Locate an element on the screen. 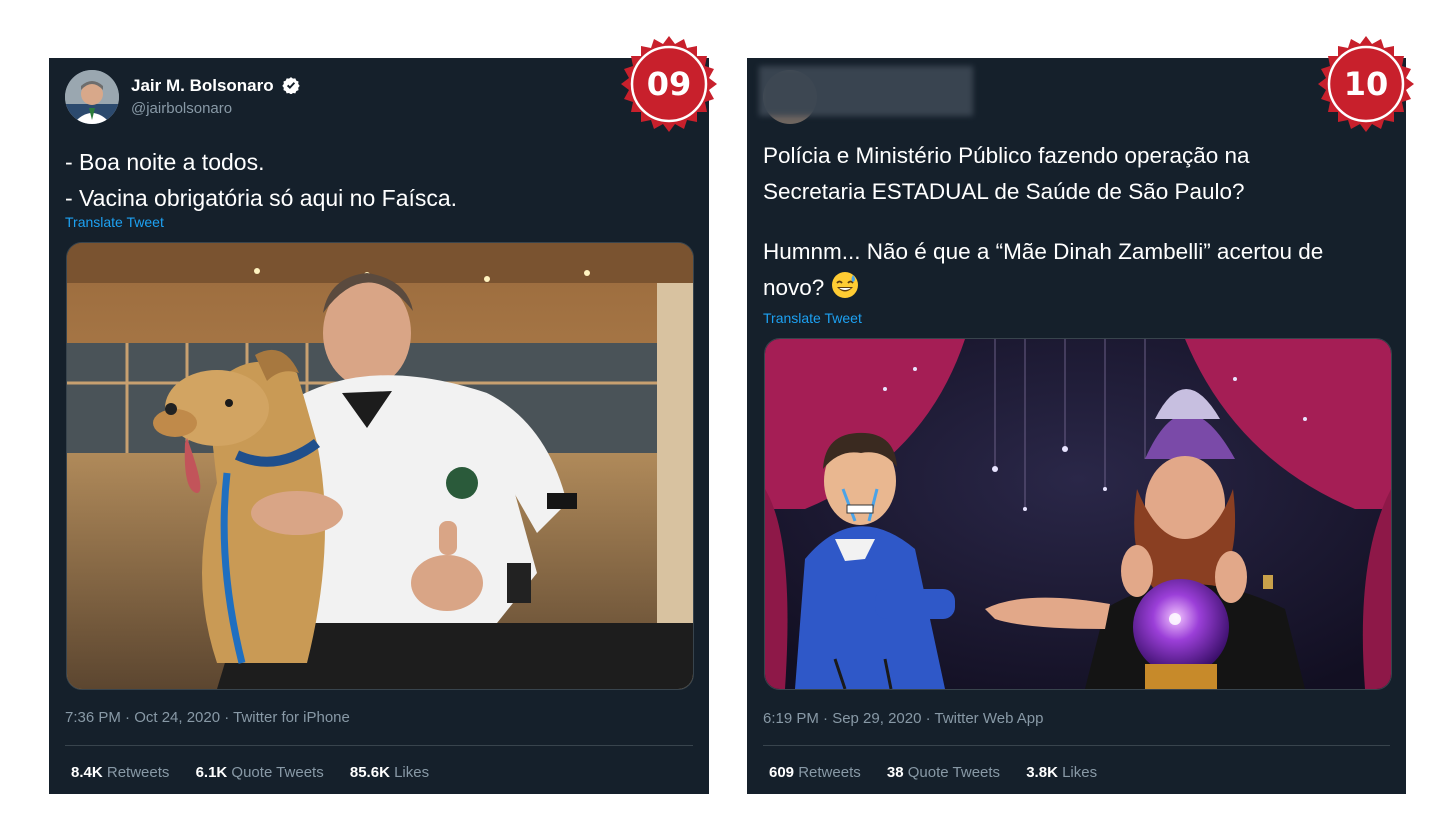  likes-stat: 85.6K Likes is located at coordinates (389, 772).